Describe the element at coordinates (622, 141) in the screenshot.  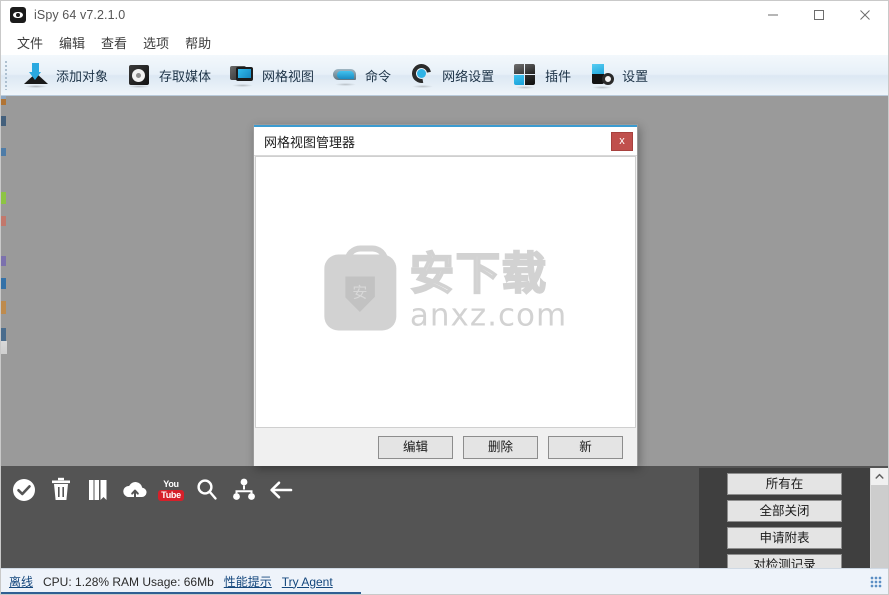
I see `dialog-close-icon: x` at that location.